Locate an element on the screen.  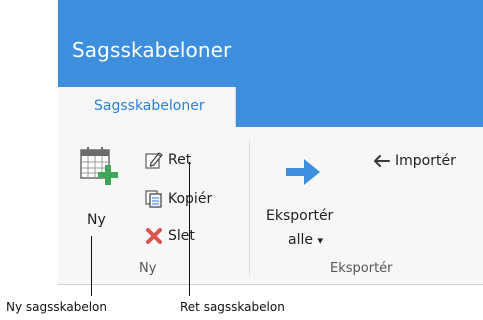
import-button-label: Importér is located at coordinates (425, 161).